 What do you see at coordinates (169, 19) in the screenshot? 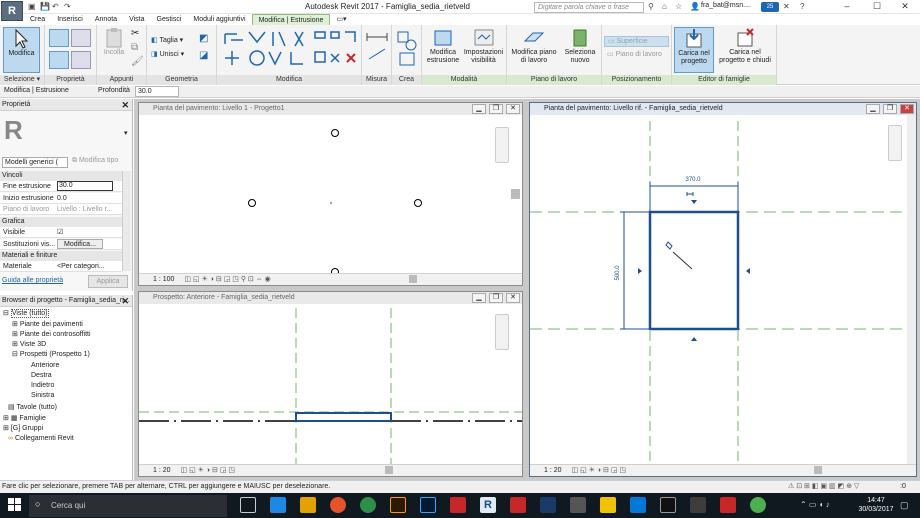
I see `ribbon-tab: Gestisci` at bounding box center [169, 19].